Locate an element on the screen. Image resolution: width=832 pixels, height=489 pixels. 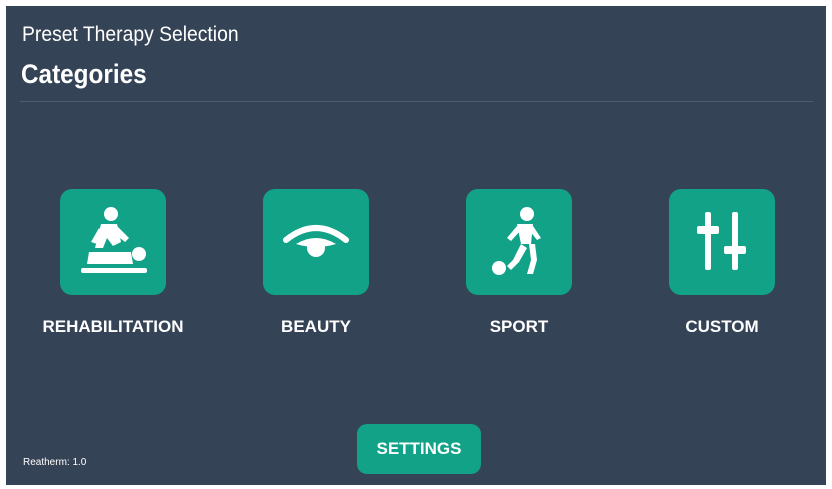
category-label-custom: CUSTOM is located at coordinates (722, 326).